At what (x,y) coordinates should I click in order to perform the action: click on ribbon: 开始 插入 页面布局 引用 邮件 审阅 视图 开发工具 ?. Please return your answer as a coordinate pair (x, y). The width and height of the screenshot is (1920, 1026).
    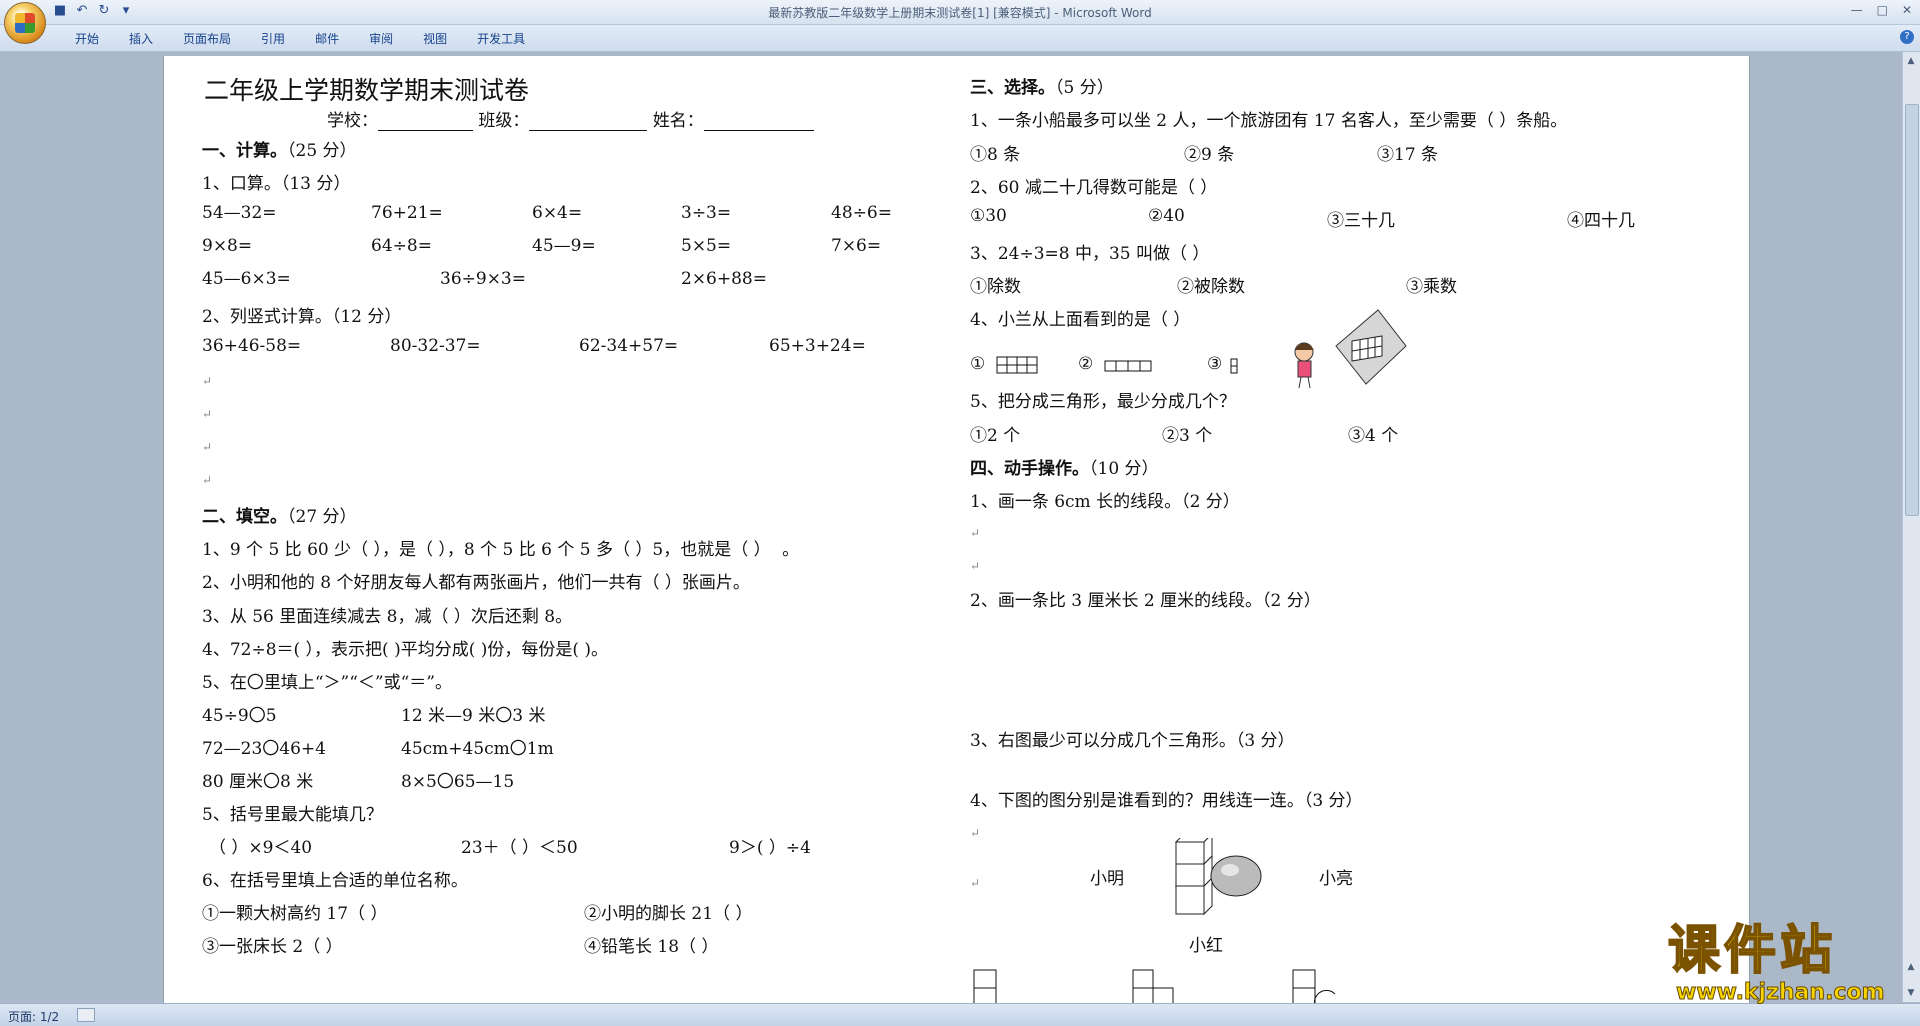
    Looking at the image, I should click on (960, 38).